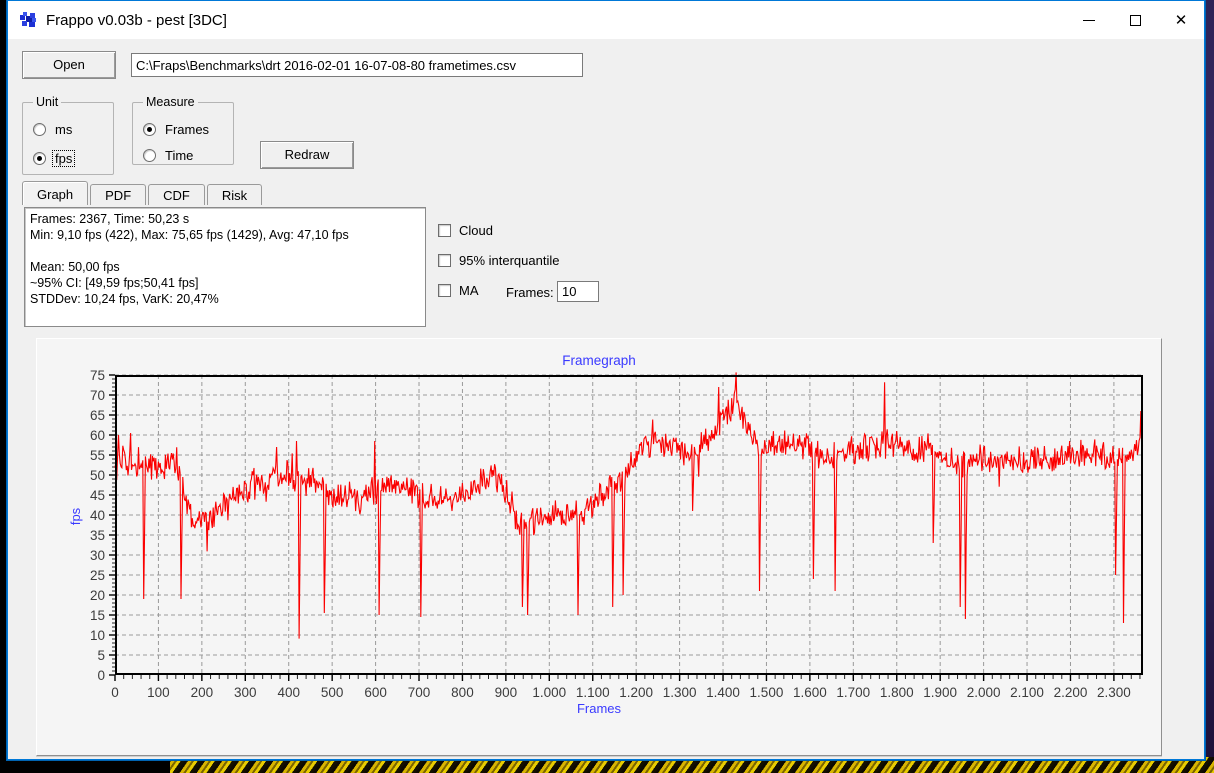 The width and height of the screenshot is (1214, 773). I want to click on file-path-input, so click(357, 65).